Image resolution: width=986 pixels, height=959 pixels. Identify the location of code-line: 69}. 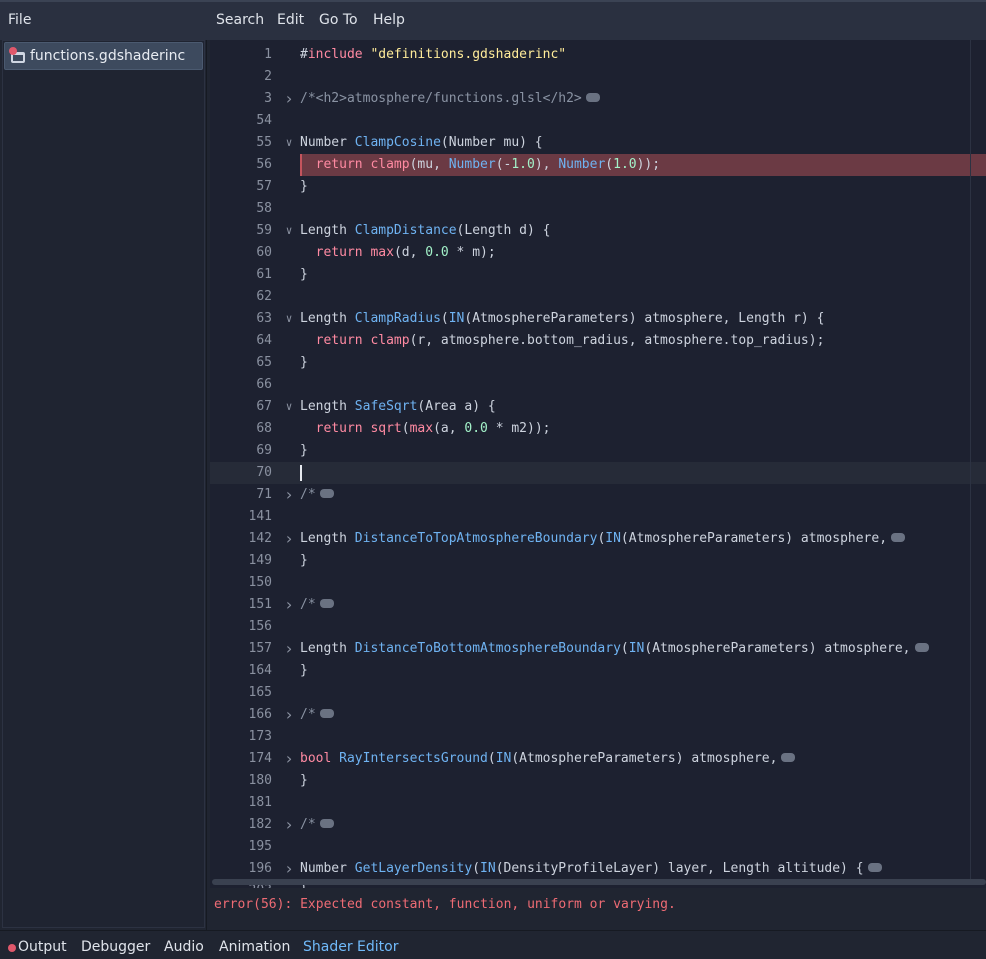
(598, 451).